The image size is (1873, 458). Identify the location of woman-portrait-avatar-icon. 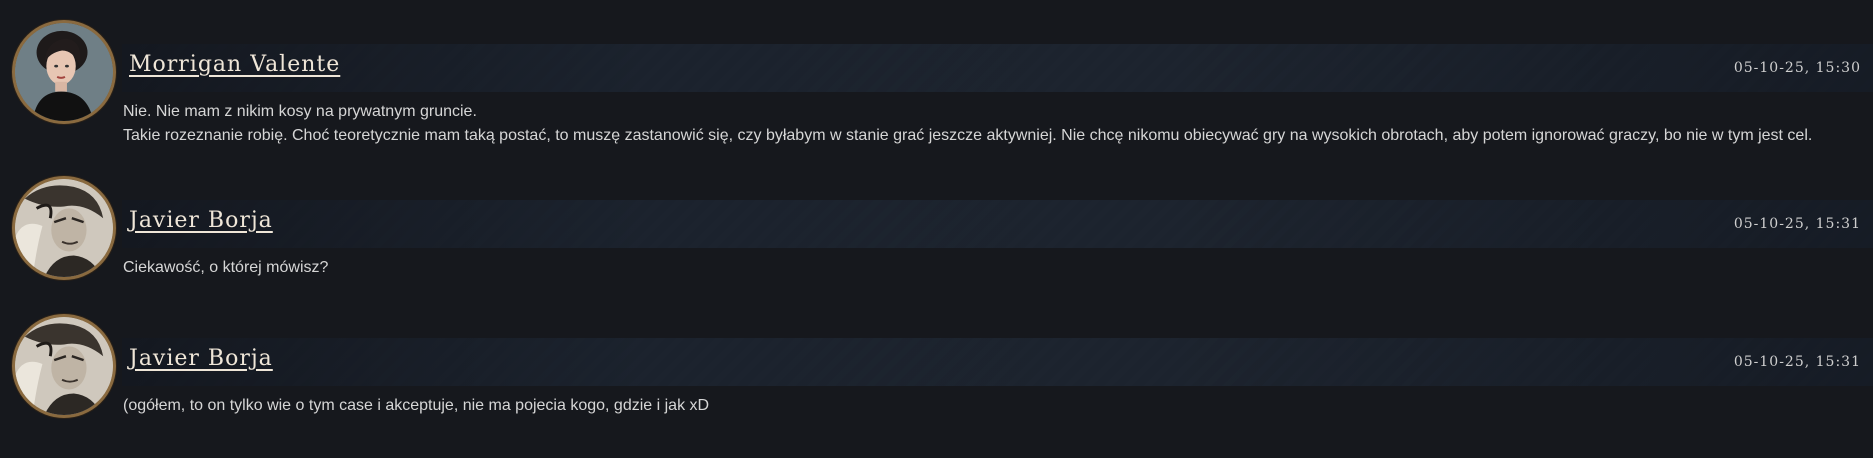
(64, 72).